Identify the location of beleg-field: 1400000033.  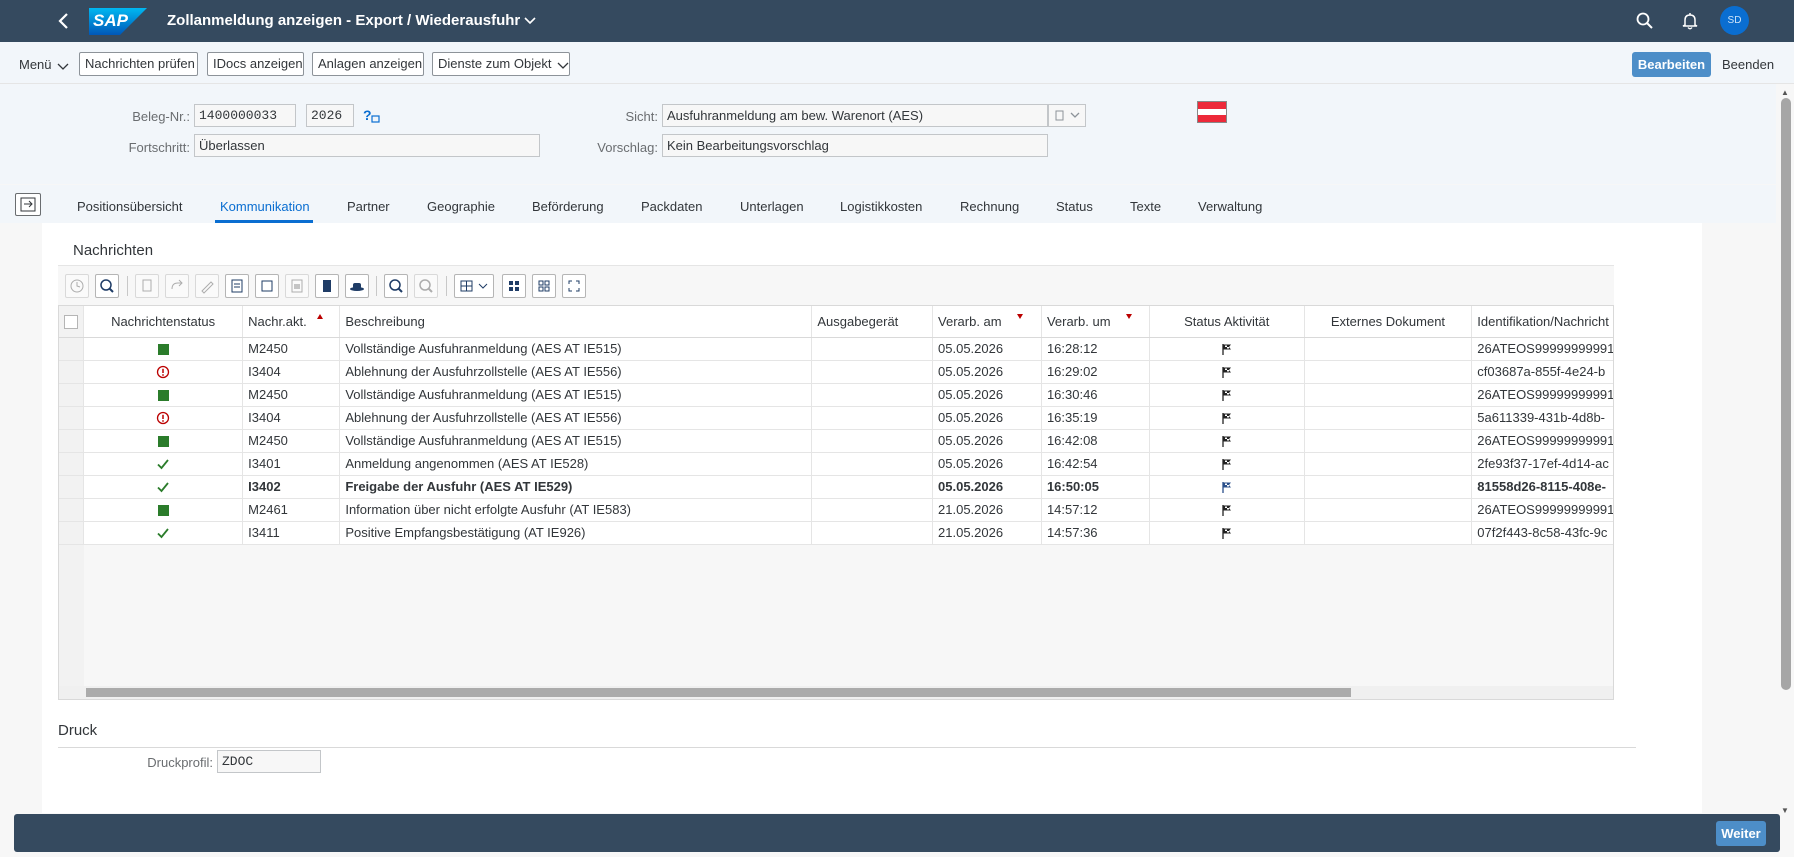
(245, 115).